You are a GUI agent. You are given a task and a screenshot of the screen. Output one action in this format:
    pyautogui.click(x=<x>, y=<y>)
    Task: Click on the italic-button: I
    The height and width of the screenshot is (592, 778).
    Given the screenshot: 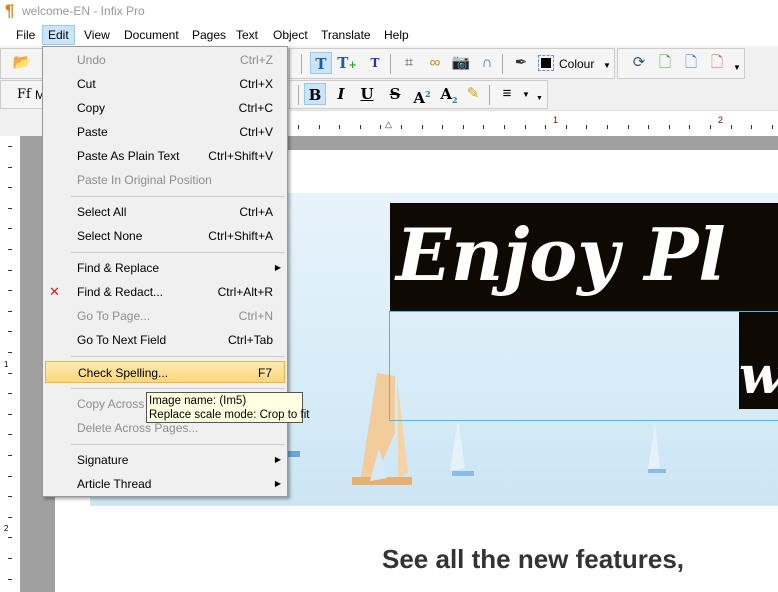 What is the action you would take?
    pyautogui.click(x=341, y=94)
    